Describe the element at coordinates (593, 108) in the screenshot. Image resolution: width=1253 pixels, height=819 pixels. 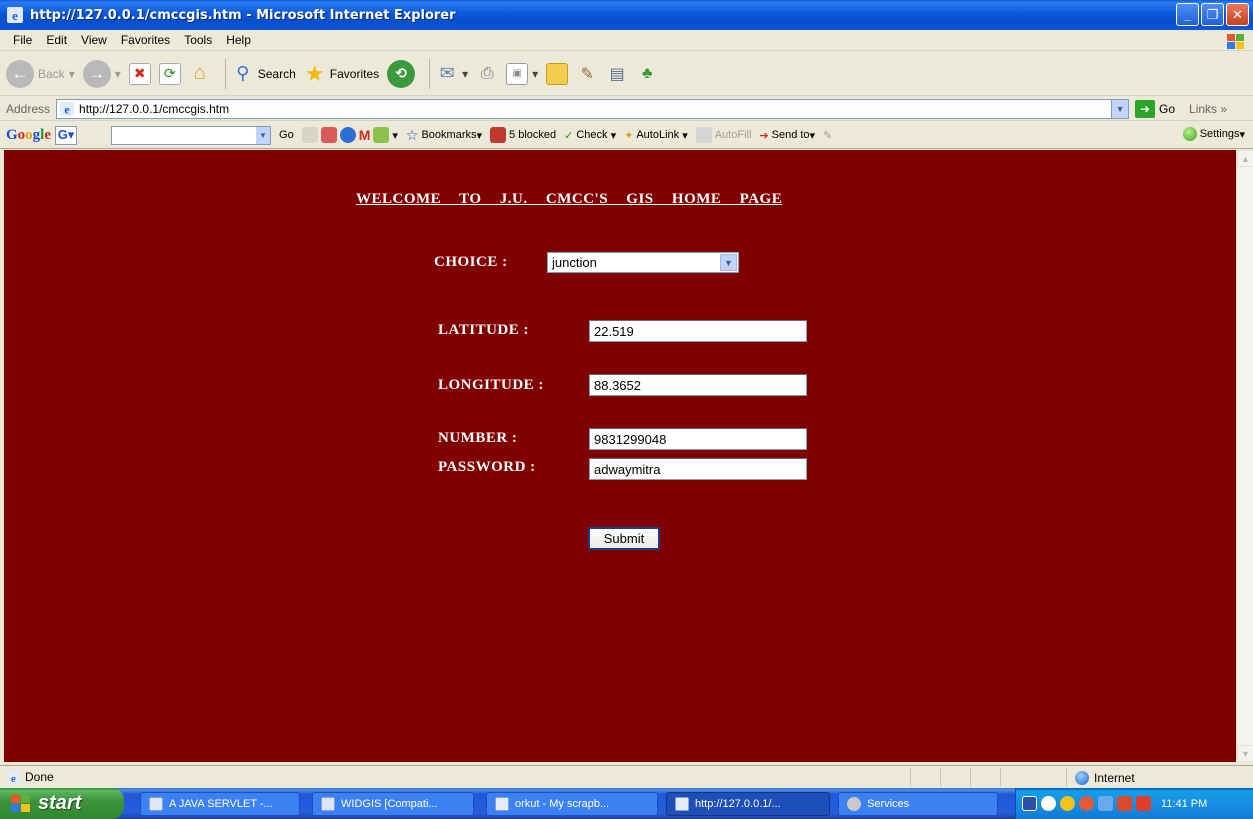
I see `address-input: e http://127.0.0.1/cmccgis.htm ▼` at that location.